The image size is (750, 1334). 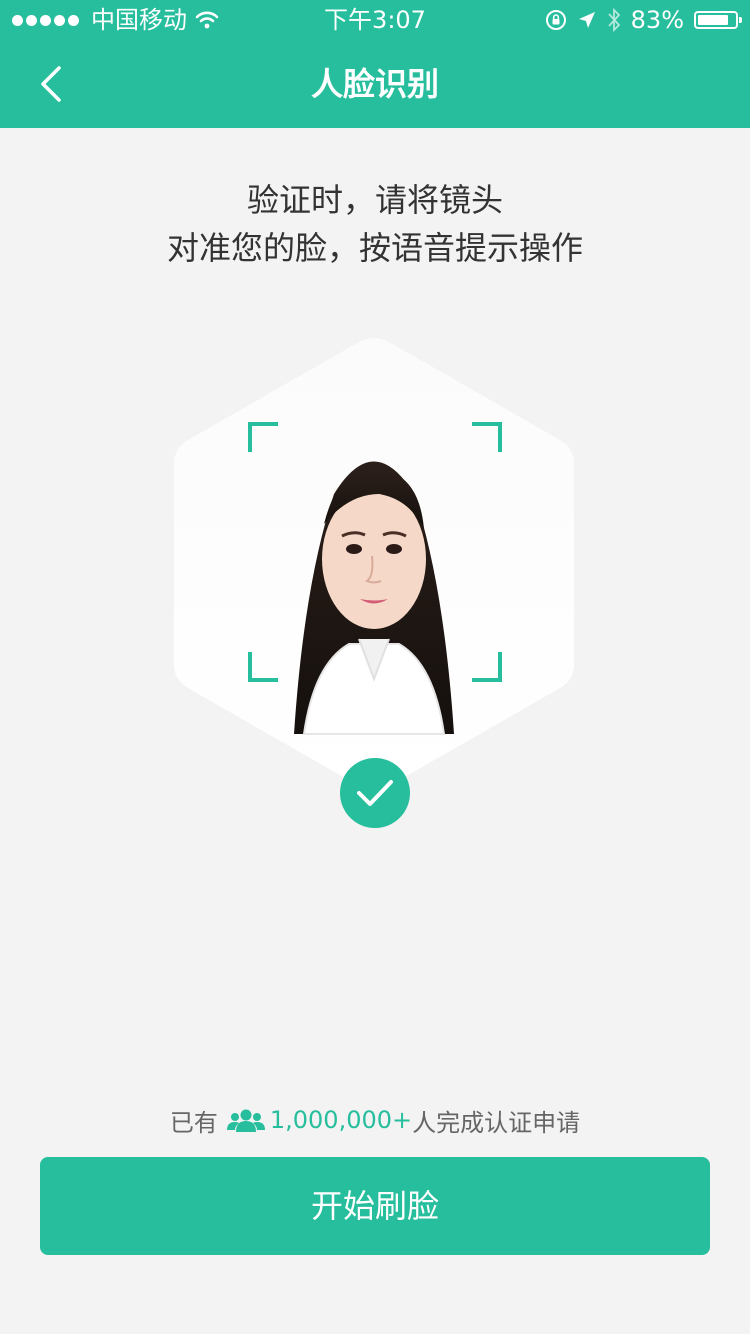 I want to click on check-icon, so click(x=375, y=793).